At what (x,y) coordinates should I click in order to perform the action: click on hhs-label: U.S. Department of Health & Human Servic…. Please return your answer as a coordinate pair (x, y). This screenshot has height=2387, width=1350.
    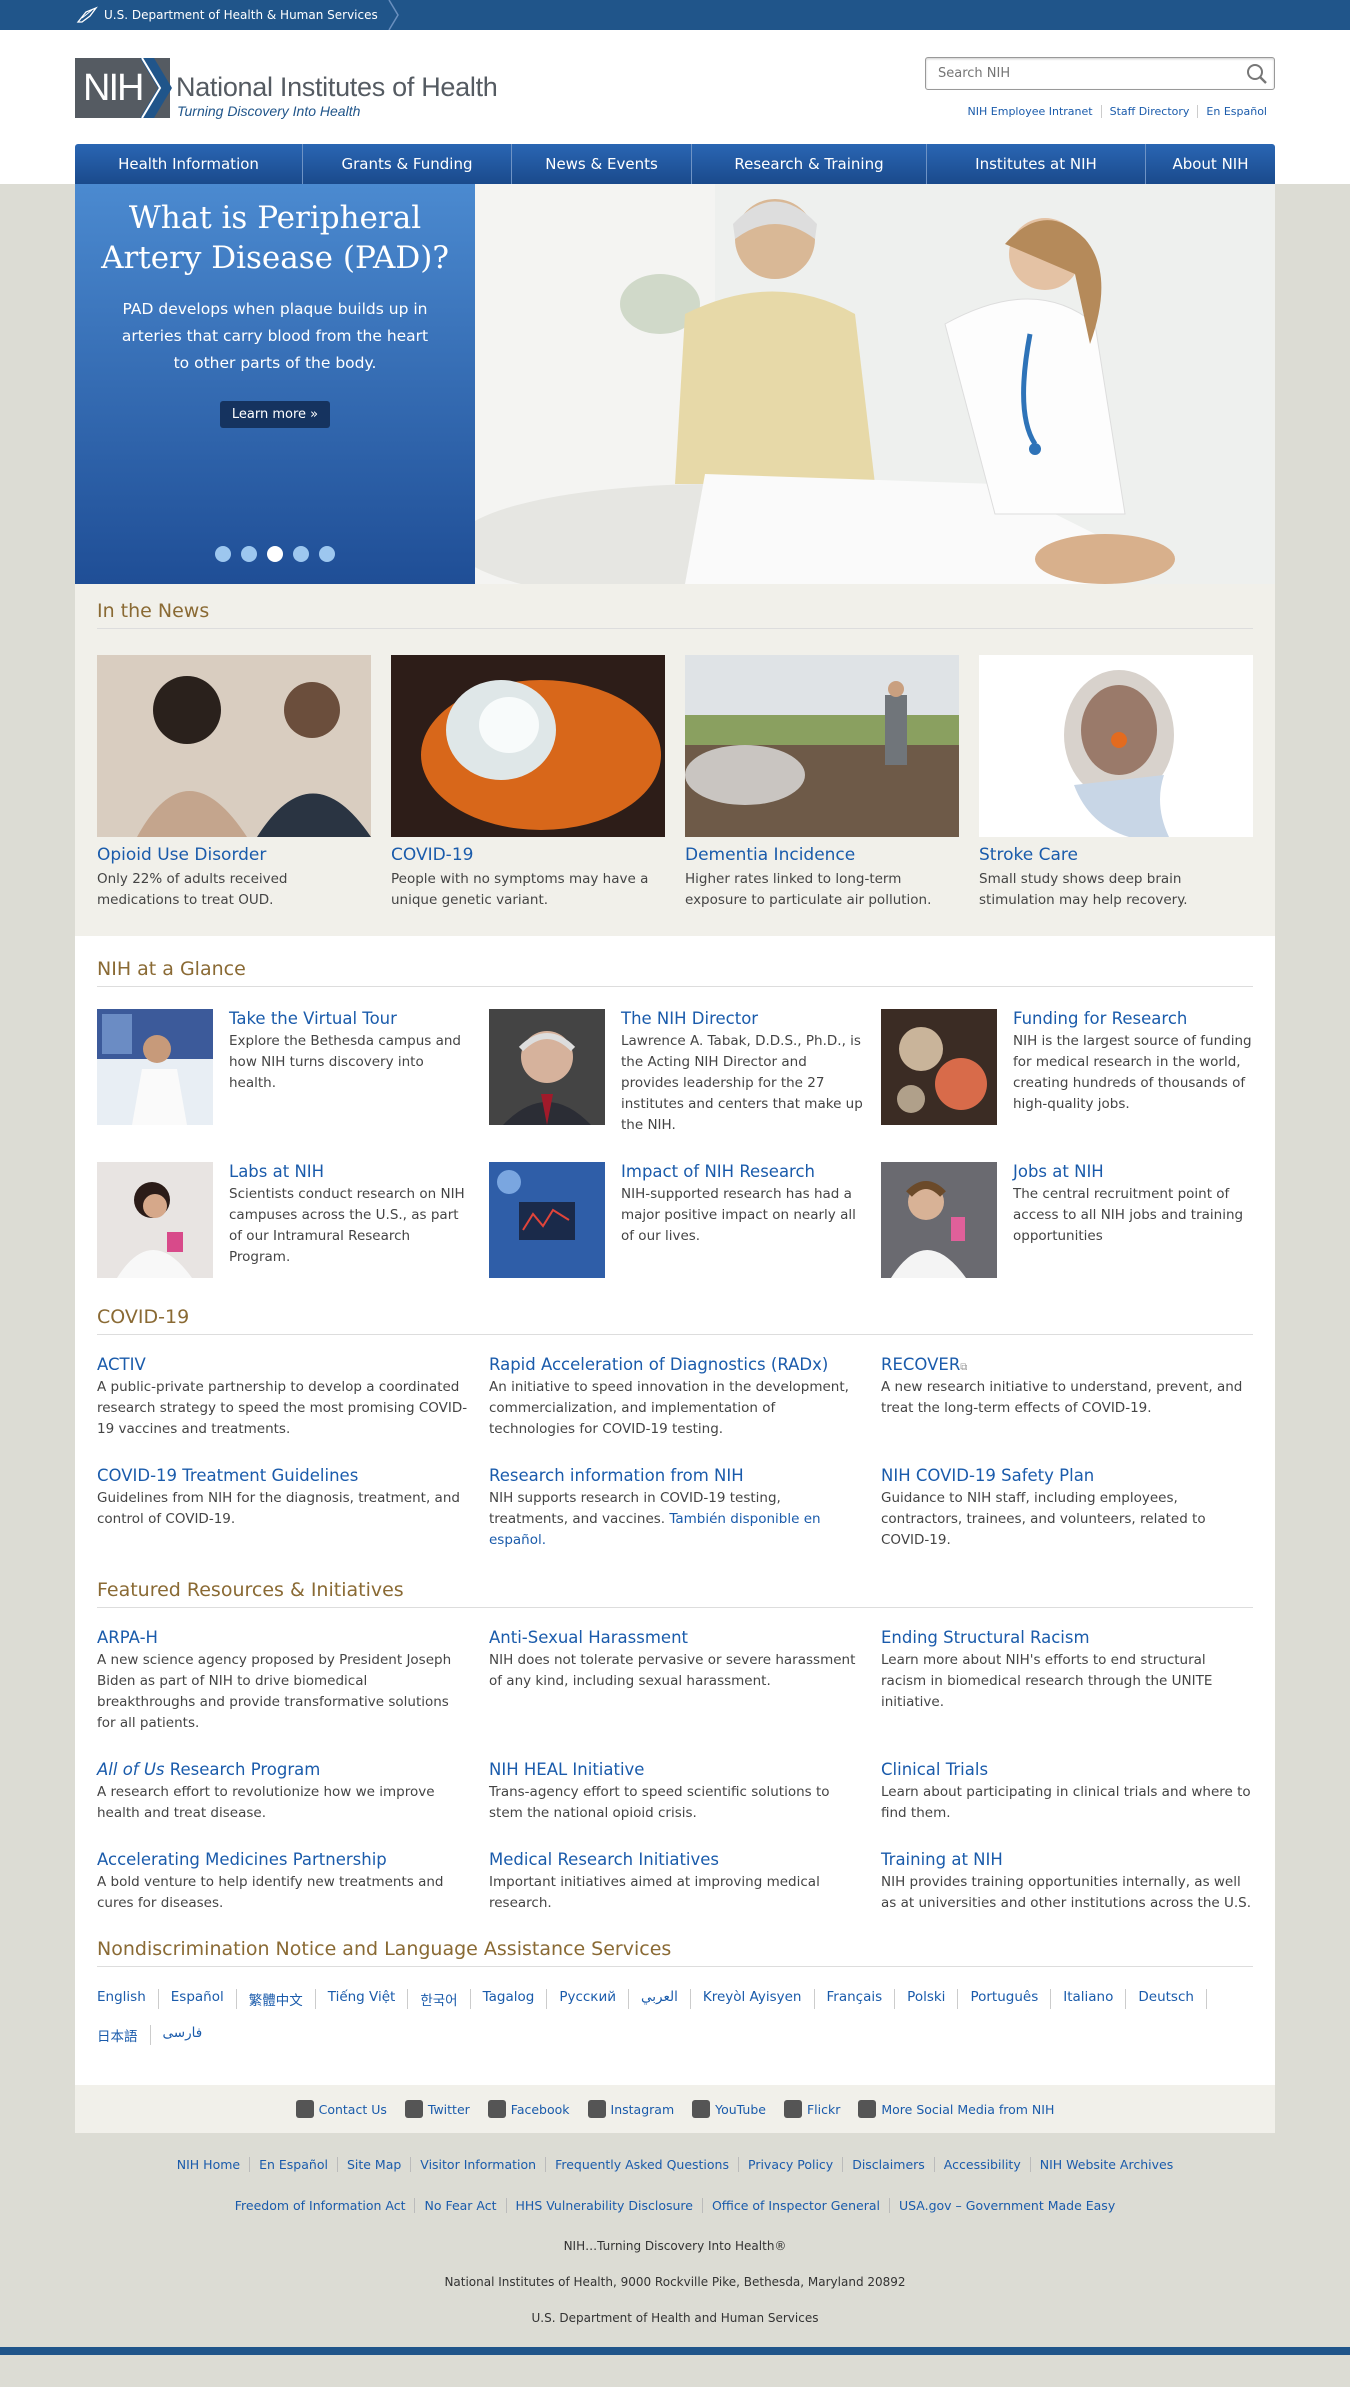
    Looking at the image, I should click on (241, 15).